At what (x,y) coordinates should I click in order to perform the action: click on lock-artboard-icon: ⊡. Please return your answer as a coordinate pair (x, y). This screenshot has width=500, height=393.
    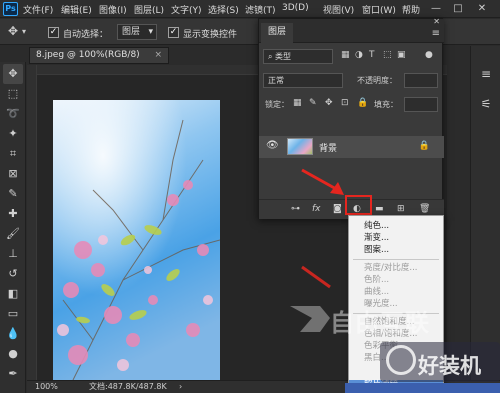
    Looking at the image, I should click on (345, 103).